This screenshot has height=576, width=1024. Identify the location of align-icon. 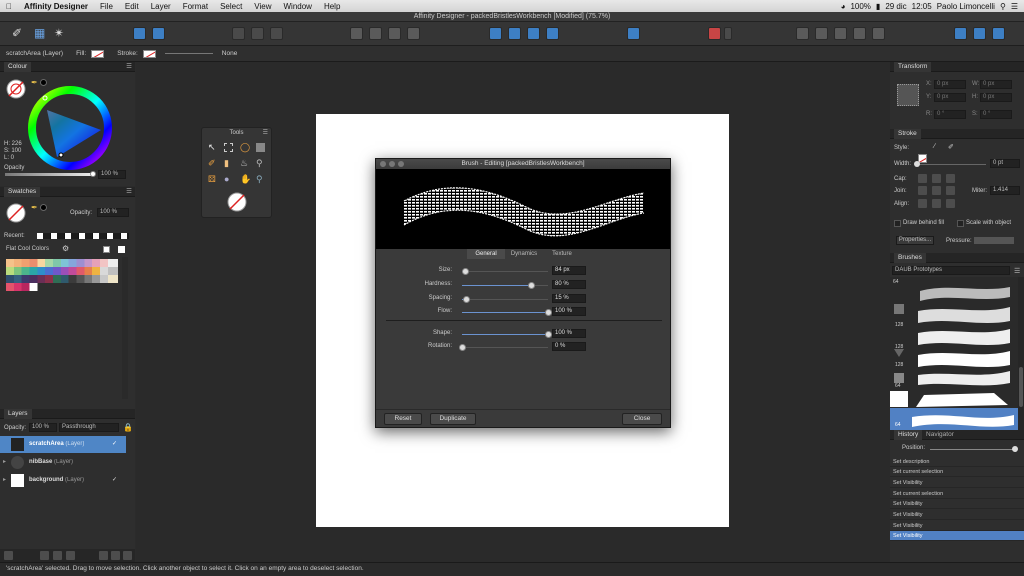
(633, 33).